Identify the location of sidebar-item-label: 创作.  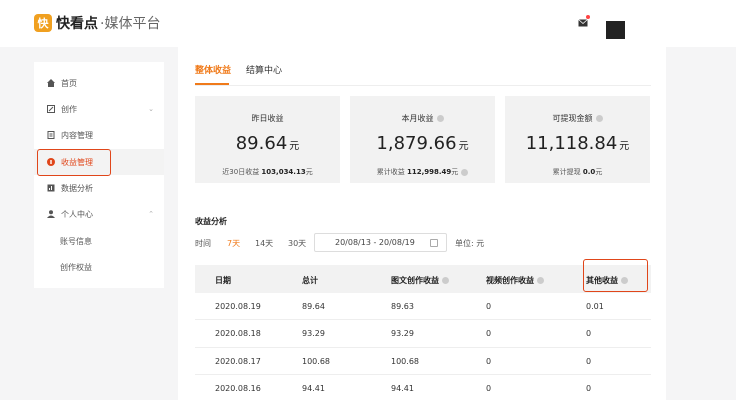
(69, 109).